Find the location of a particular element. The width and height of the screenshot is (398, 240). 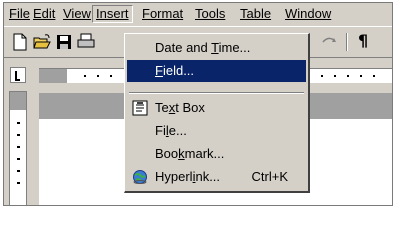

new-document-icon is located at coordinates (20, 42).